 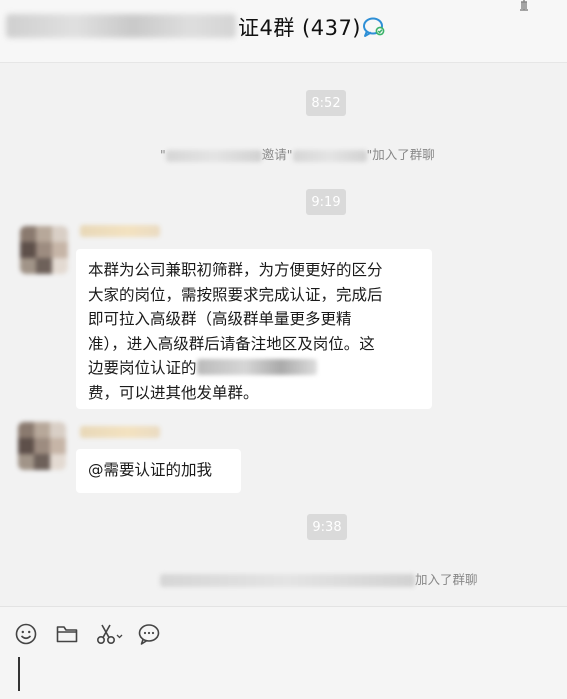 What do you see at coordinates (289, 154) in the screenshot?
I see `sys-quote-open-2: "` at bounding box center [289, 154].